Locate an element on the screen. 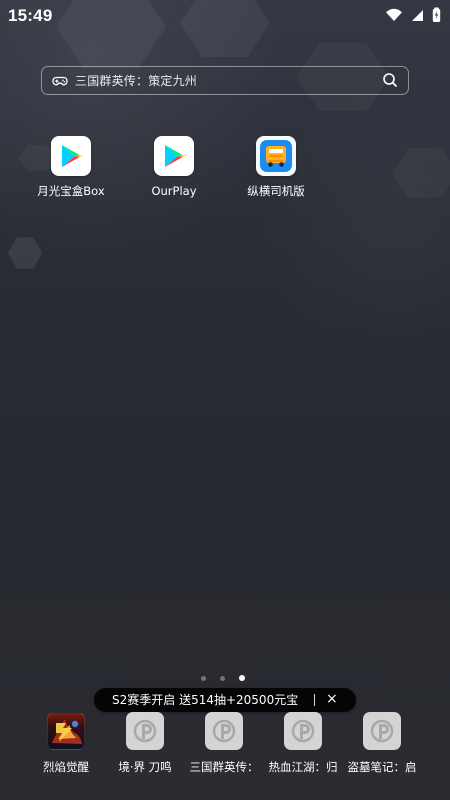  battery-icon is located at coordinates (436, 15).